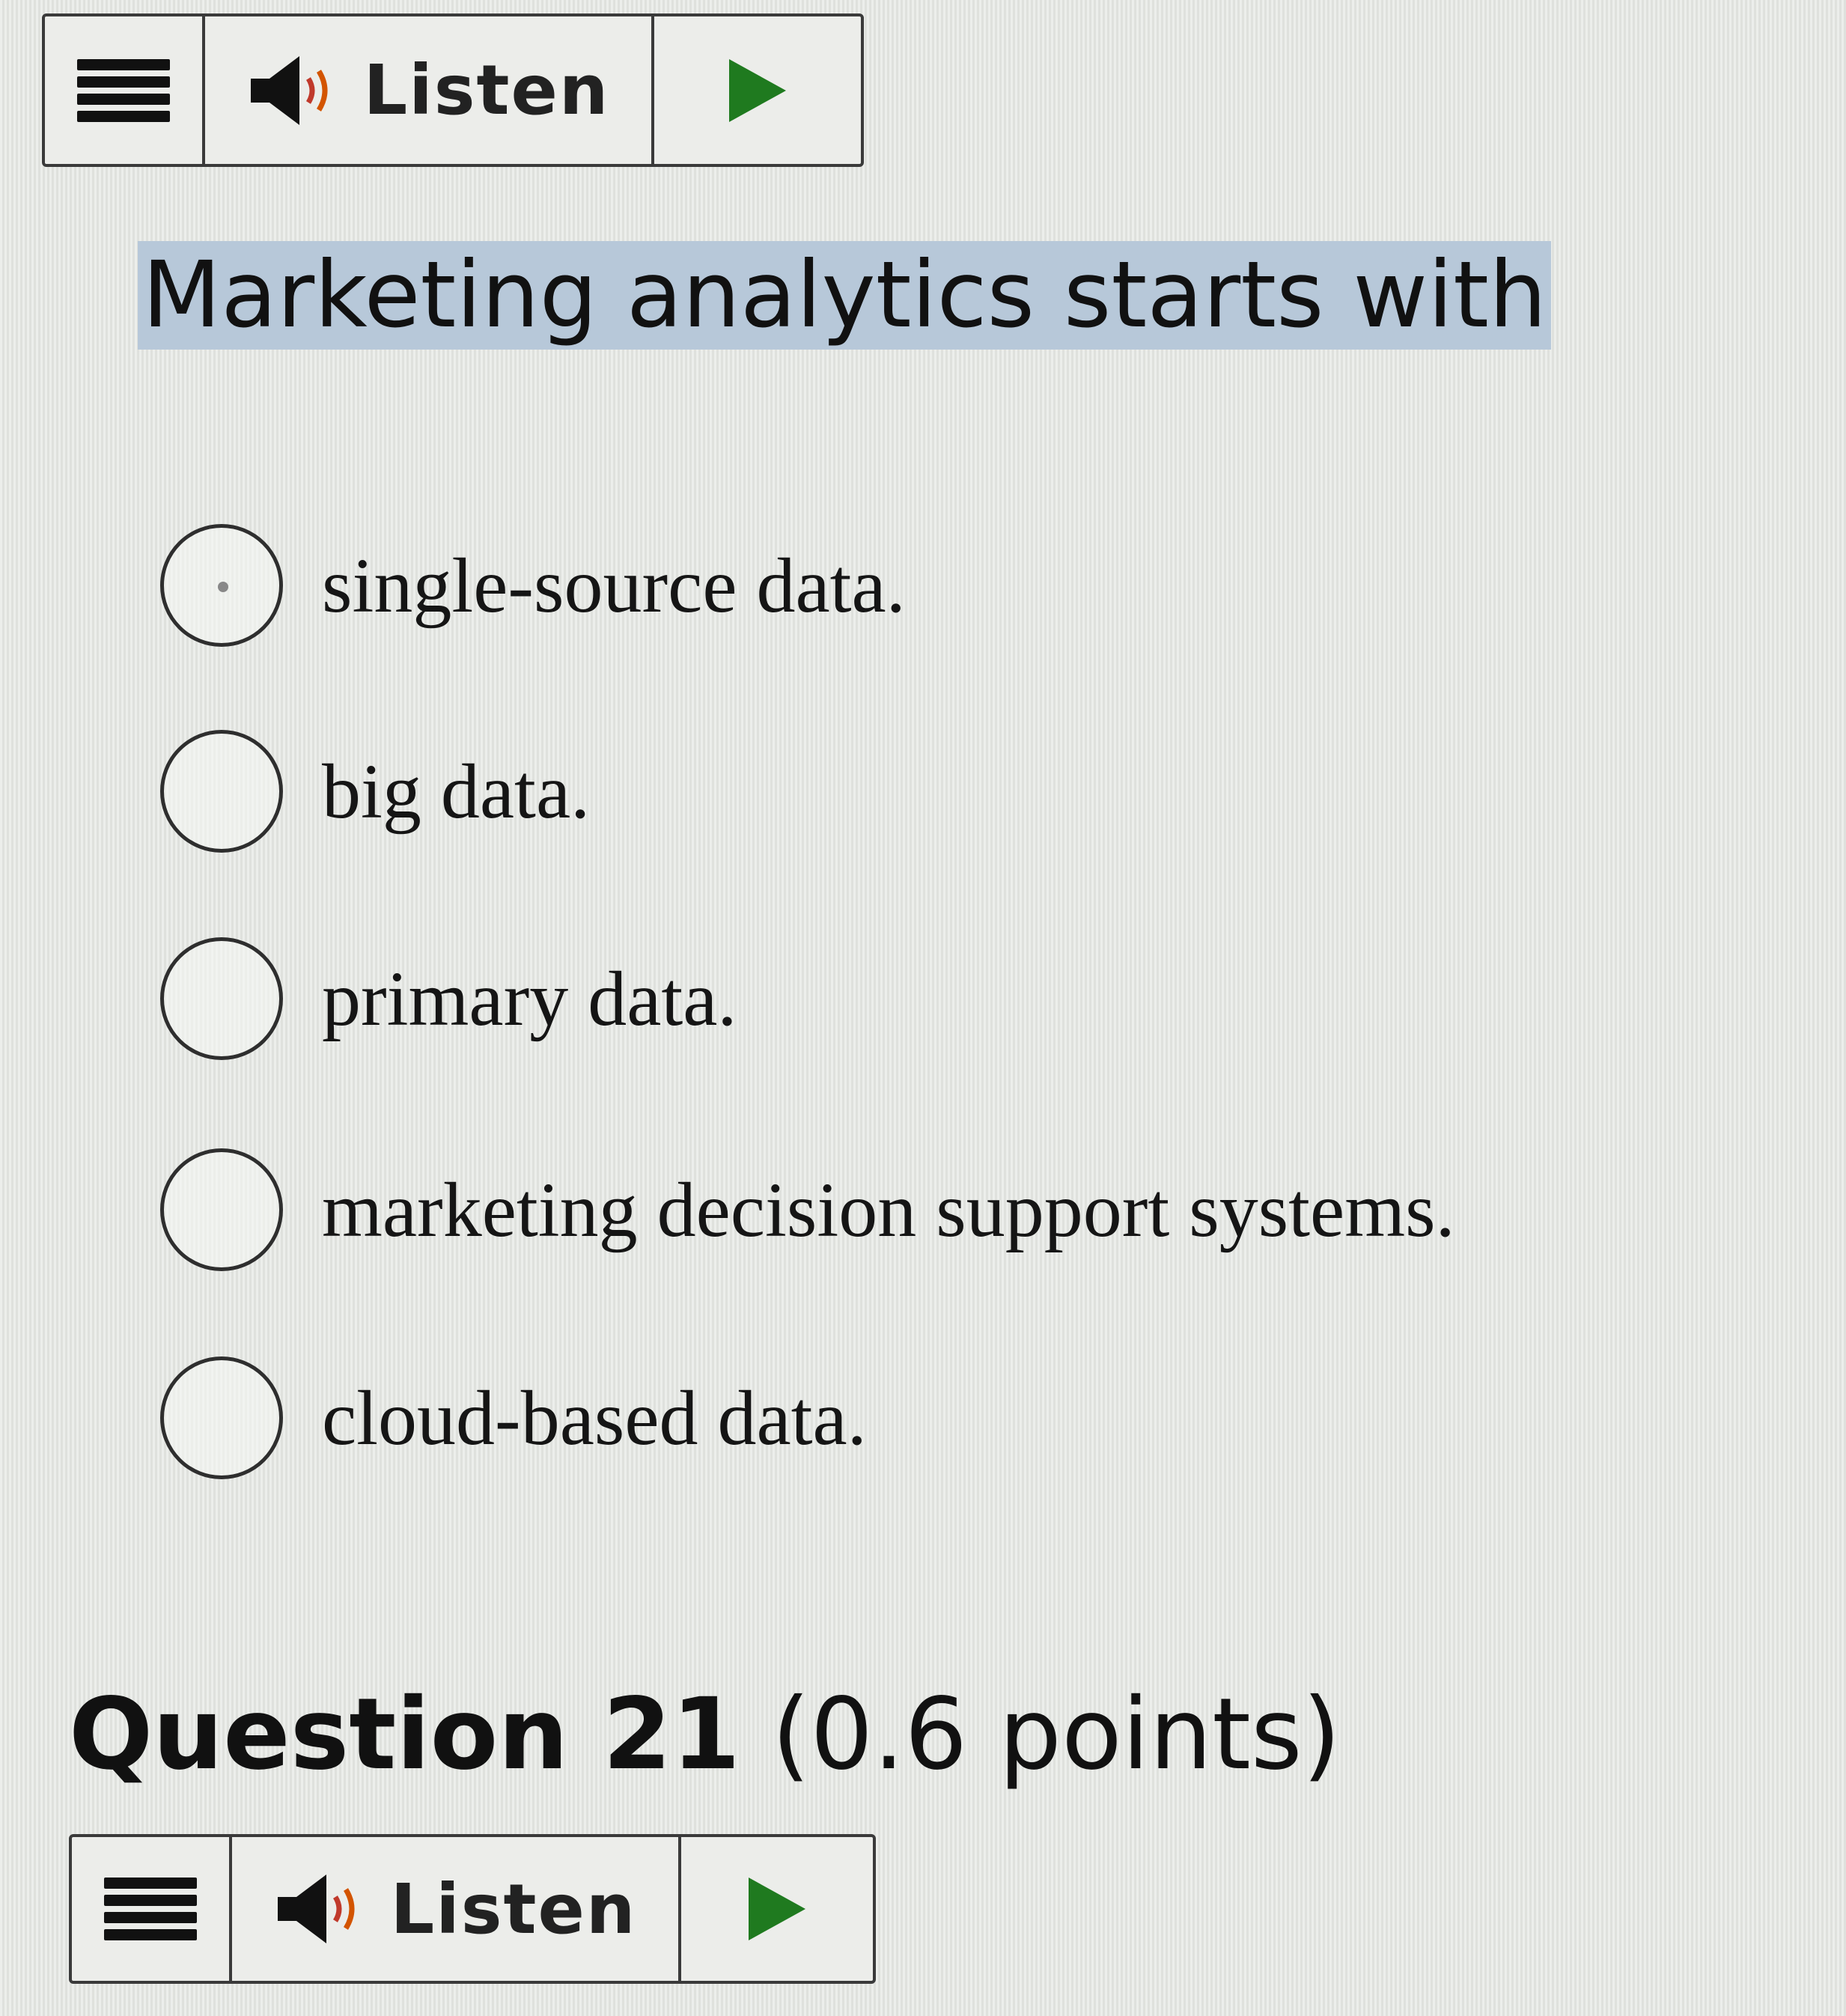 The height and width of the screenshot is (2016, 1846). What do you see at coordinates (845, 295) in the screenshot?
I see `question-prompt: Marketing analytics starts with` at bounding box center [845, 295].